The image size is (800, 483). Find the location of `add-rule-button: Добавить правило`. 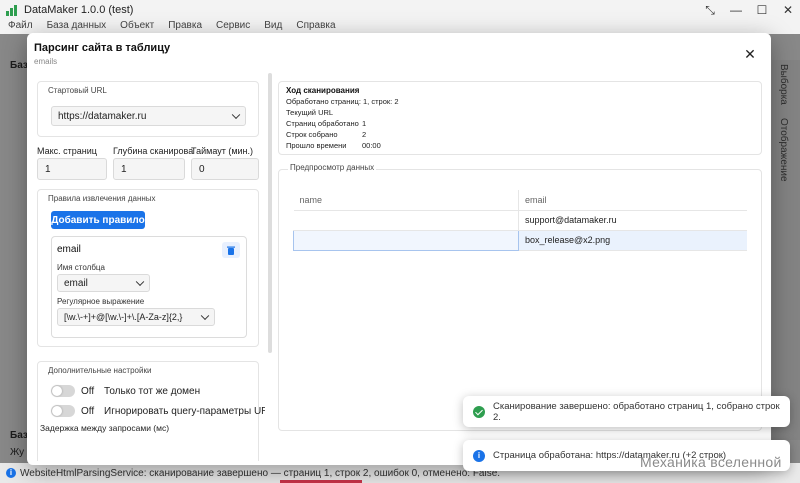

add-rule-button: Добавить правило is located at coordinates (98, 220).